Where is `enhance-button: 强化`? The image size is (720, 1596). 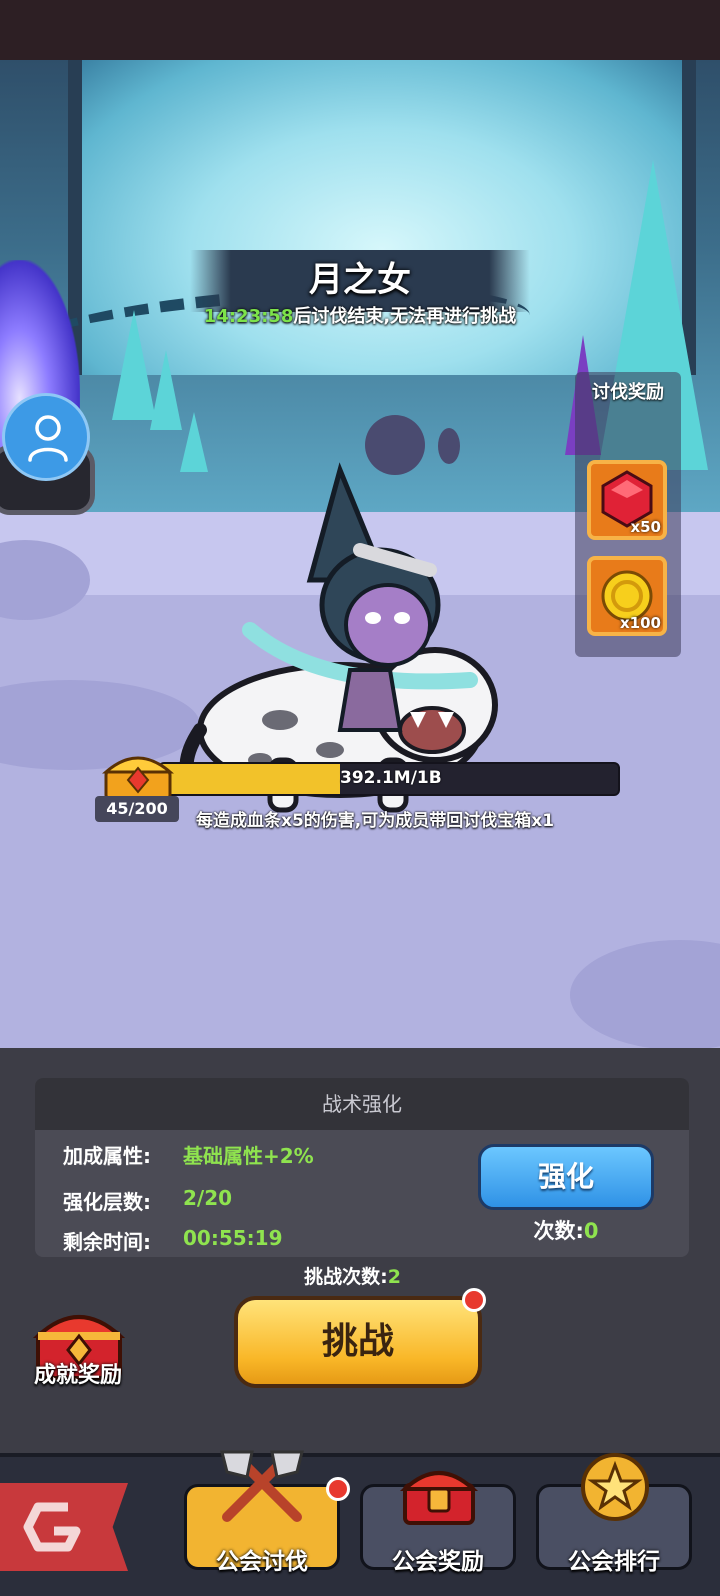 enhance-button: 强化 is located at coordinates (566, 1177).